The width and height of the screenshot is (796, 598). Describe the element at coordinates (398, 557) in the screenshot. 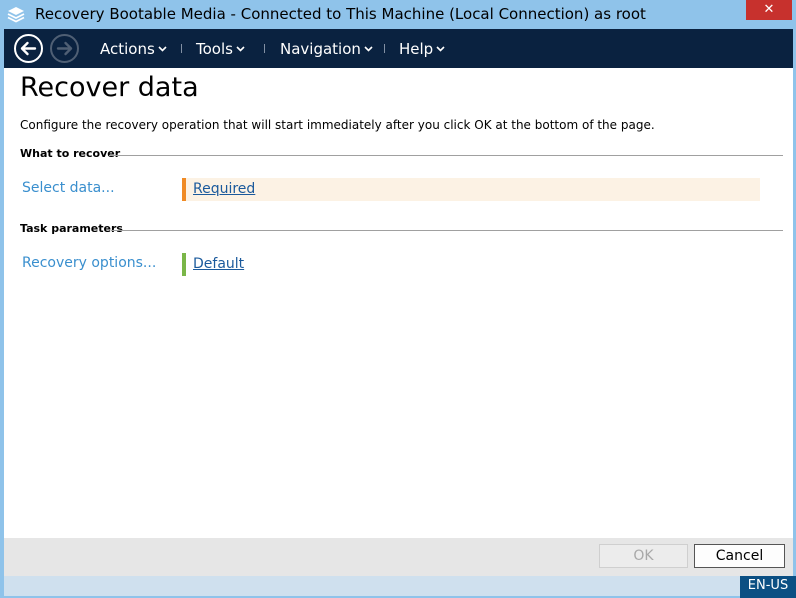

I see `footer-bar: OK Cancel` at that location.